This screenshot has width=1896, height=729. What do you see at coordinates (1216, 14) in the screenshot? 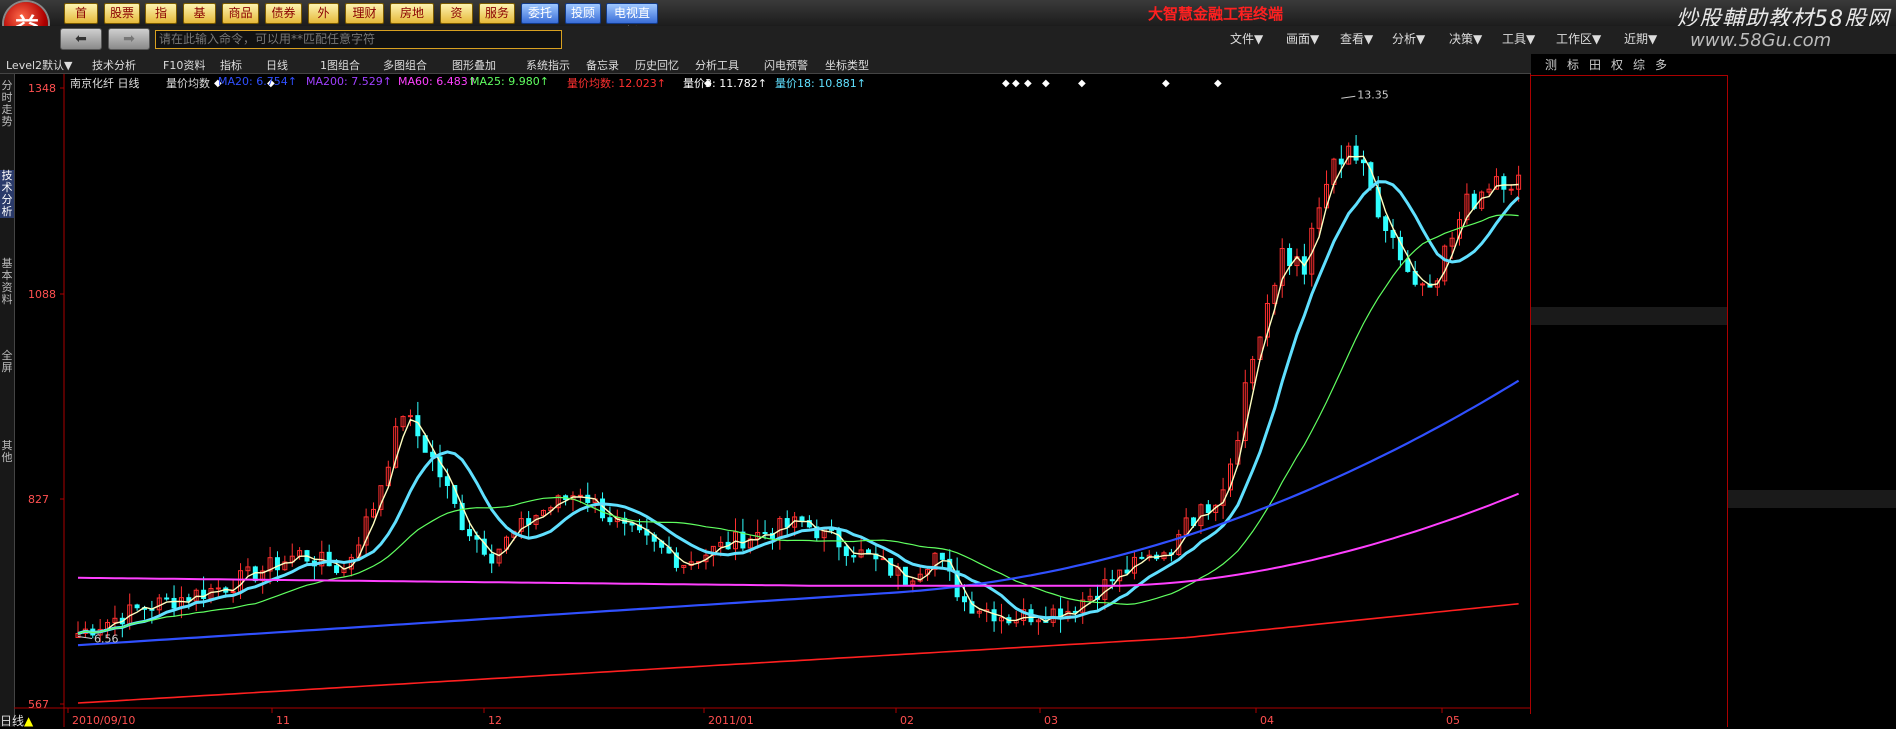
I see `app-title: 大智慧金融工程终端` at bounding box center [1216, 14].